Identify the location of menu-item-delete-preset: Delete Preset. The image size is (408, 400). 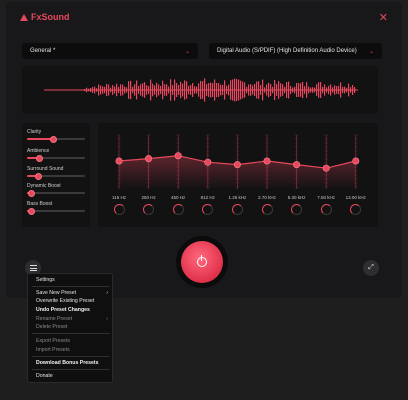
(72, 327).